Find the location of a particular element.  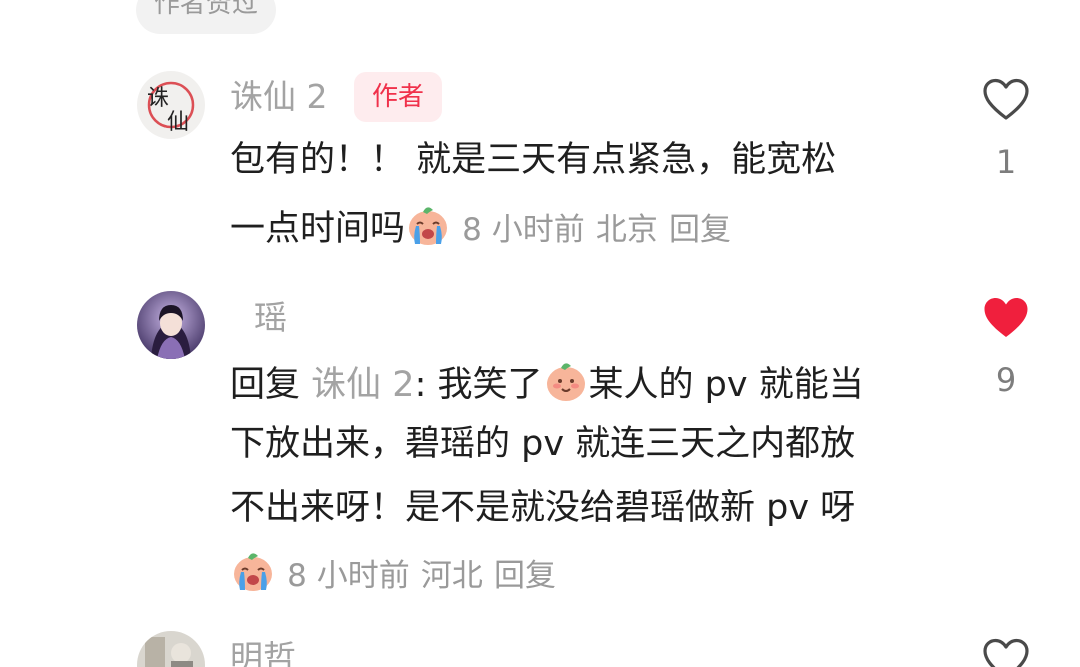

comment-location: 河北 is located at coordinates (451, 576).